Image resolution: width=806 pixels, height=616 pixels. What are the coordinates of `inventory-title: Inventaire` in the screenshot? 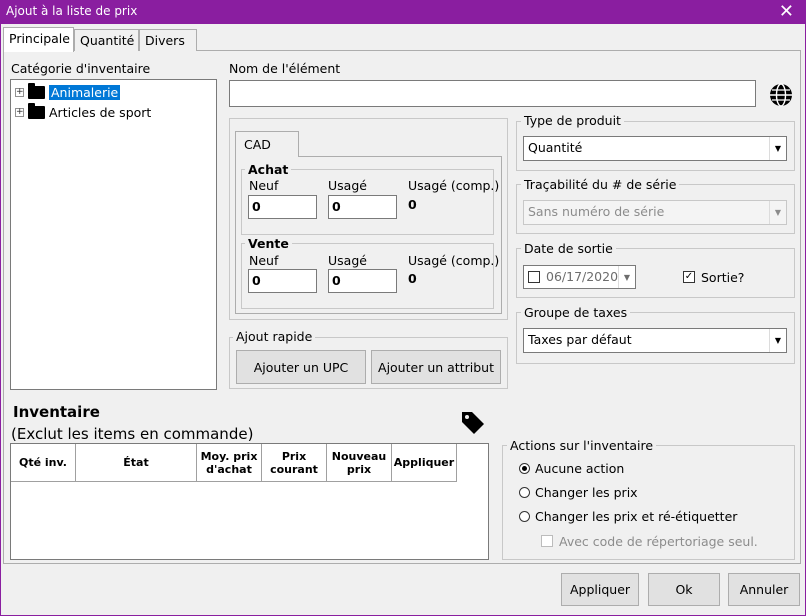 It's located at (56, 412).